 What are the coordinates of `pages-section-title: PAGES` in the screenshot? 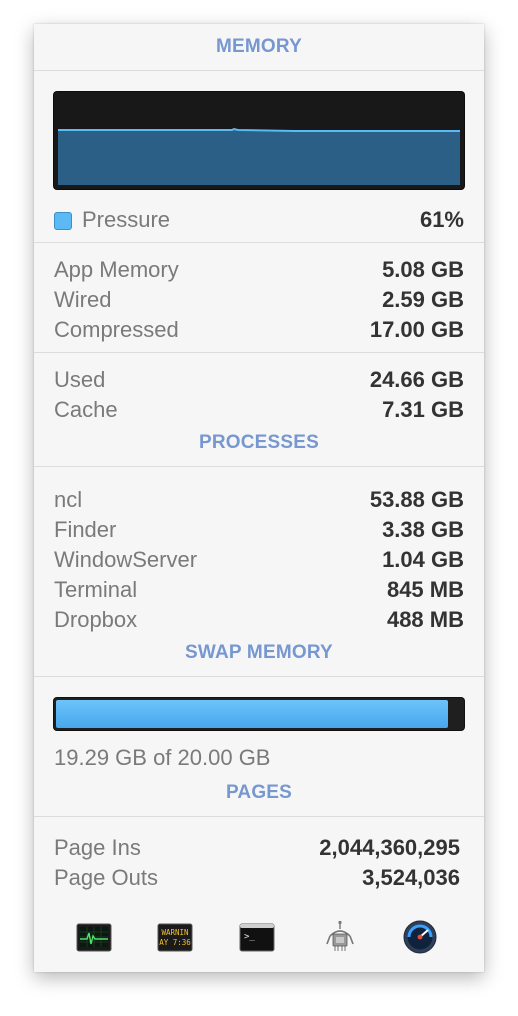 It's located at (259, 792).